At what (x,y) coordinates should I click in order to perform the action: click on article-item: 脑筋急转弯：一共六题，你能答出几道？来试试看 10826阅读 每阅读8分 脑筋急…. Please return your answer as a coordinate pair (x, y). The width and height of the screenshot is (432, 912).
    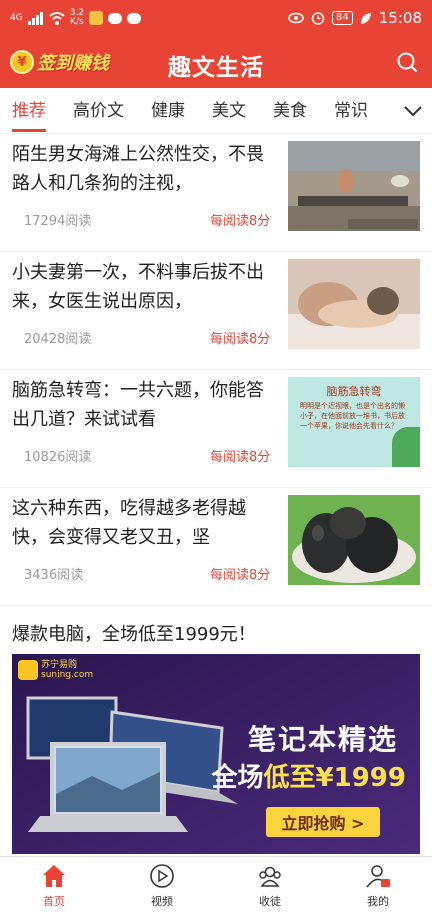
    Looking at the image, I should click on (216, 429).